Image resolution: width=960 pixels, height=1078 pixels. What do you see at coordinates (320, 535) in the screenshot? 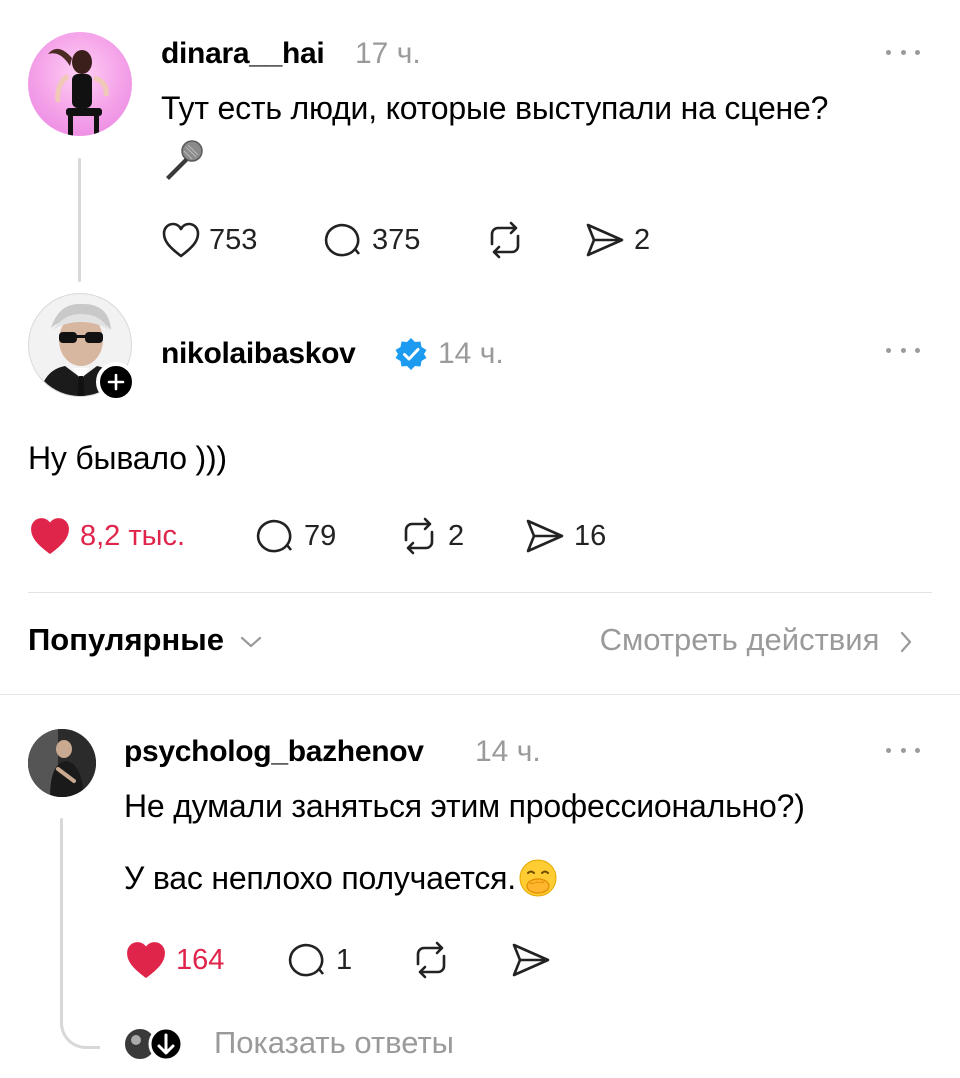
I see `comment-count: 79` at bounding box center [320, 535].